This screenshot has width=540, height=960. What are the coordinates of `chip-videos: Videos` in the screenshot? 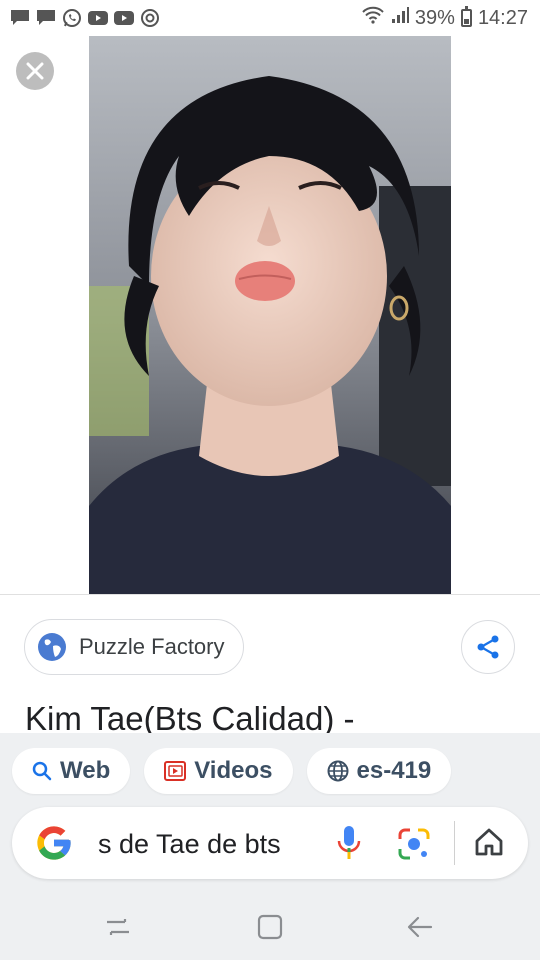 It's located at (218, 771).